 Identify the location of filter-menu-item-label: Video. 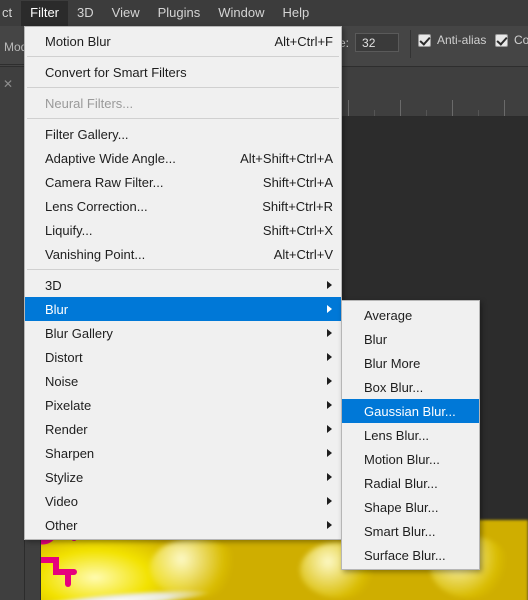
(62, 501).